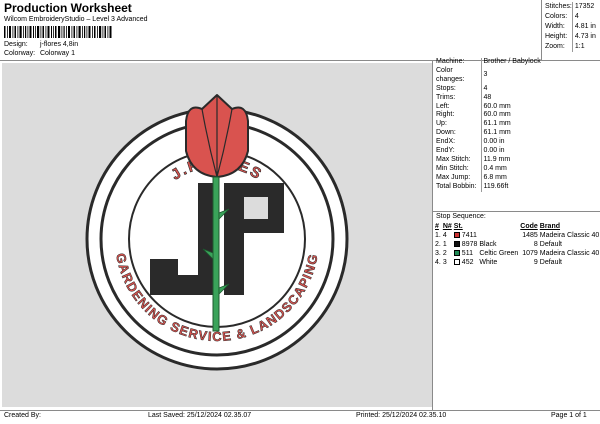 The height and width of the screenshot is (424, 600). I want to click on stop-production, so click(498, 235).